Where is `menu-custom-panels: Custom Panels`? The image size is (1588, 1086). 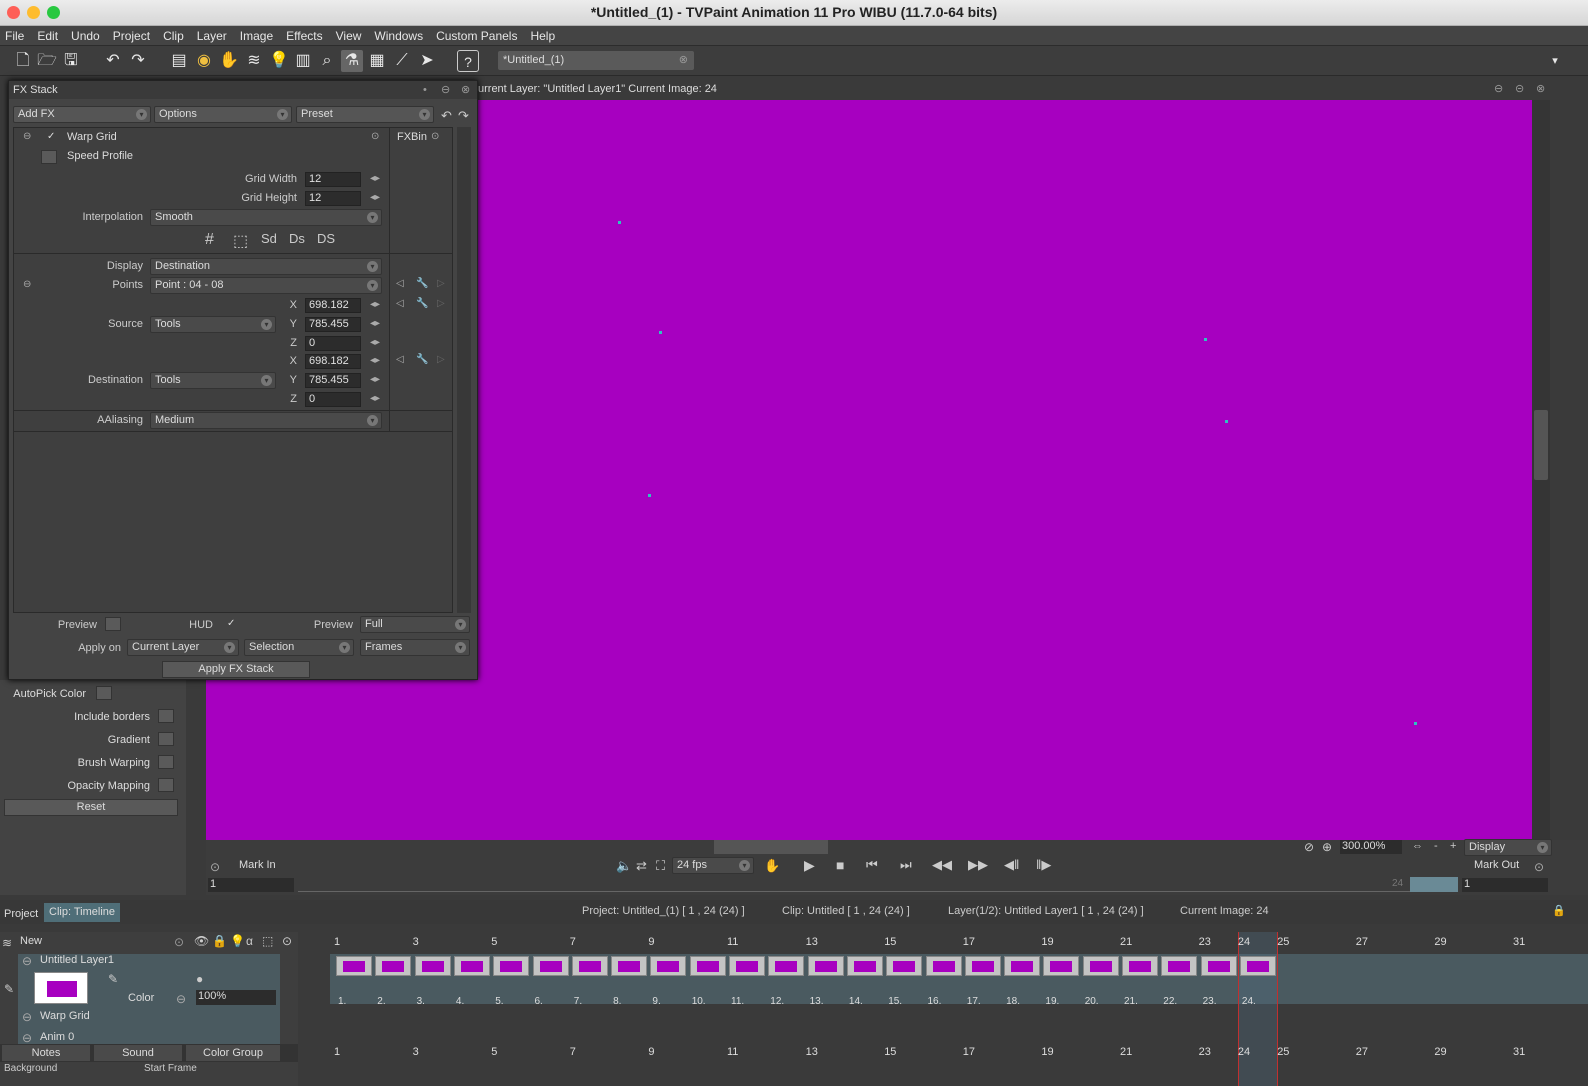 menu-custom-panels: Custom Panels is located at coordinates (478, 36).